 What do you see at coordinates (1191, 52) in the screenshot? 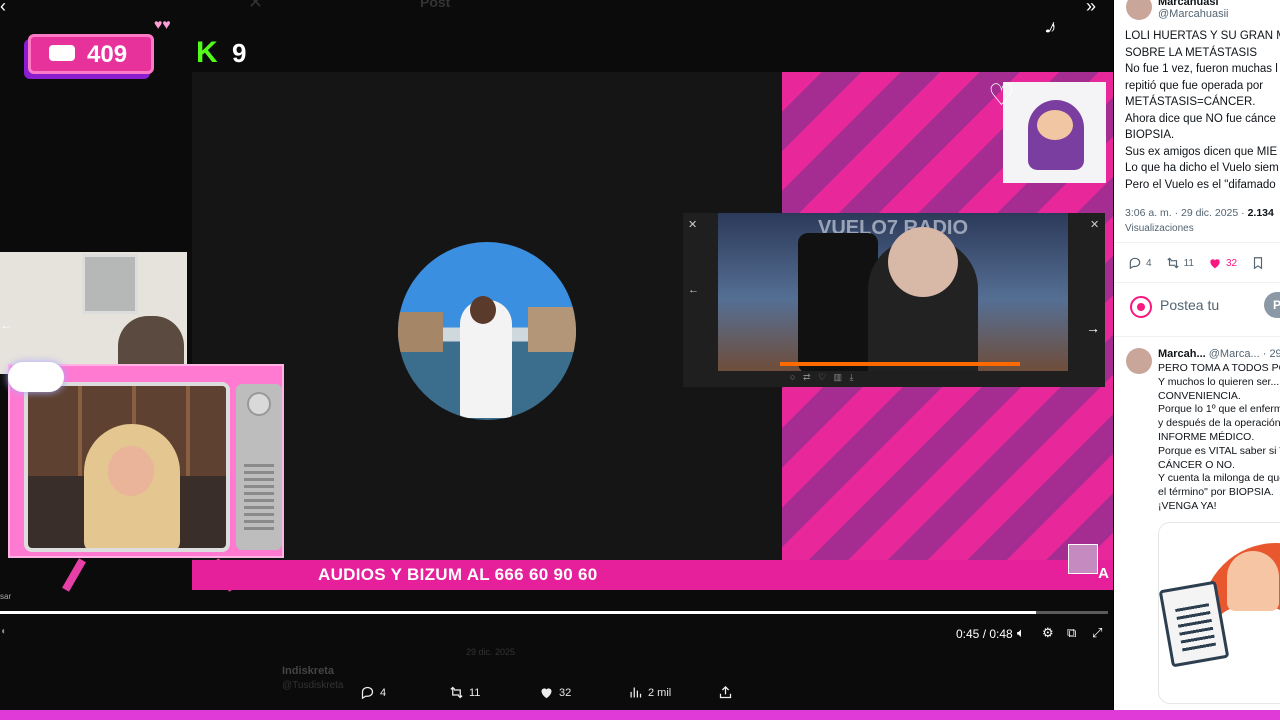
I see `post-text-line: SOBRE LA METÁSTASIS` at bounding box center [1191, 52].